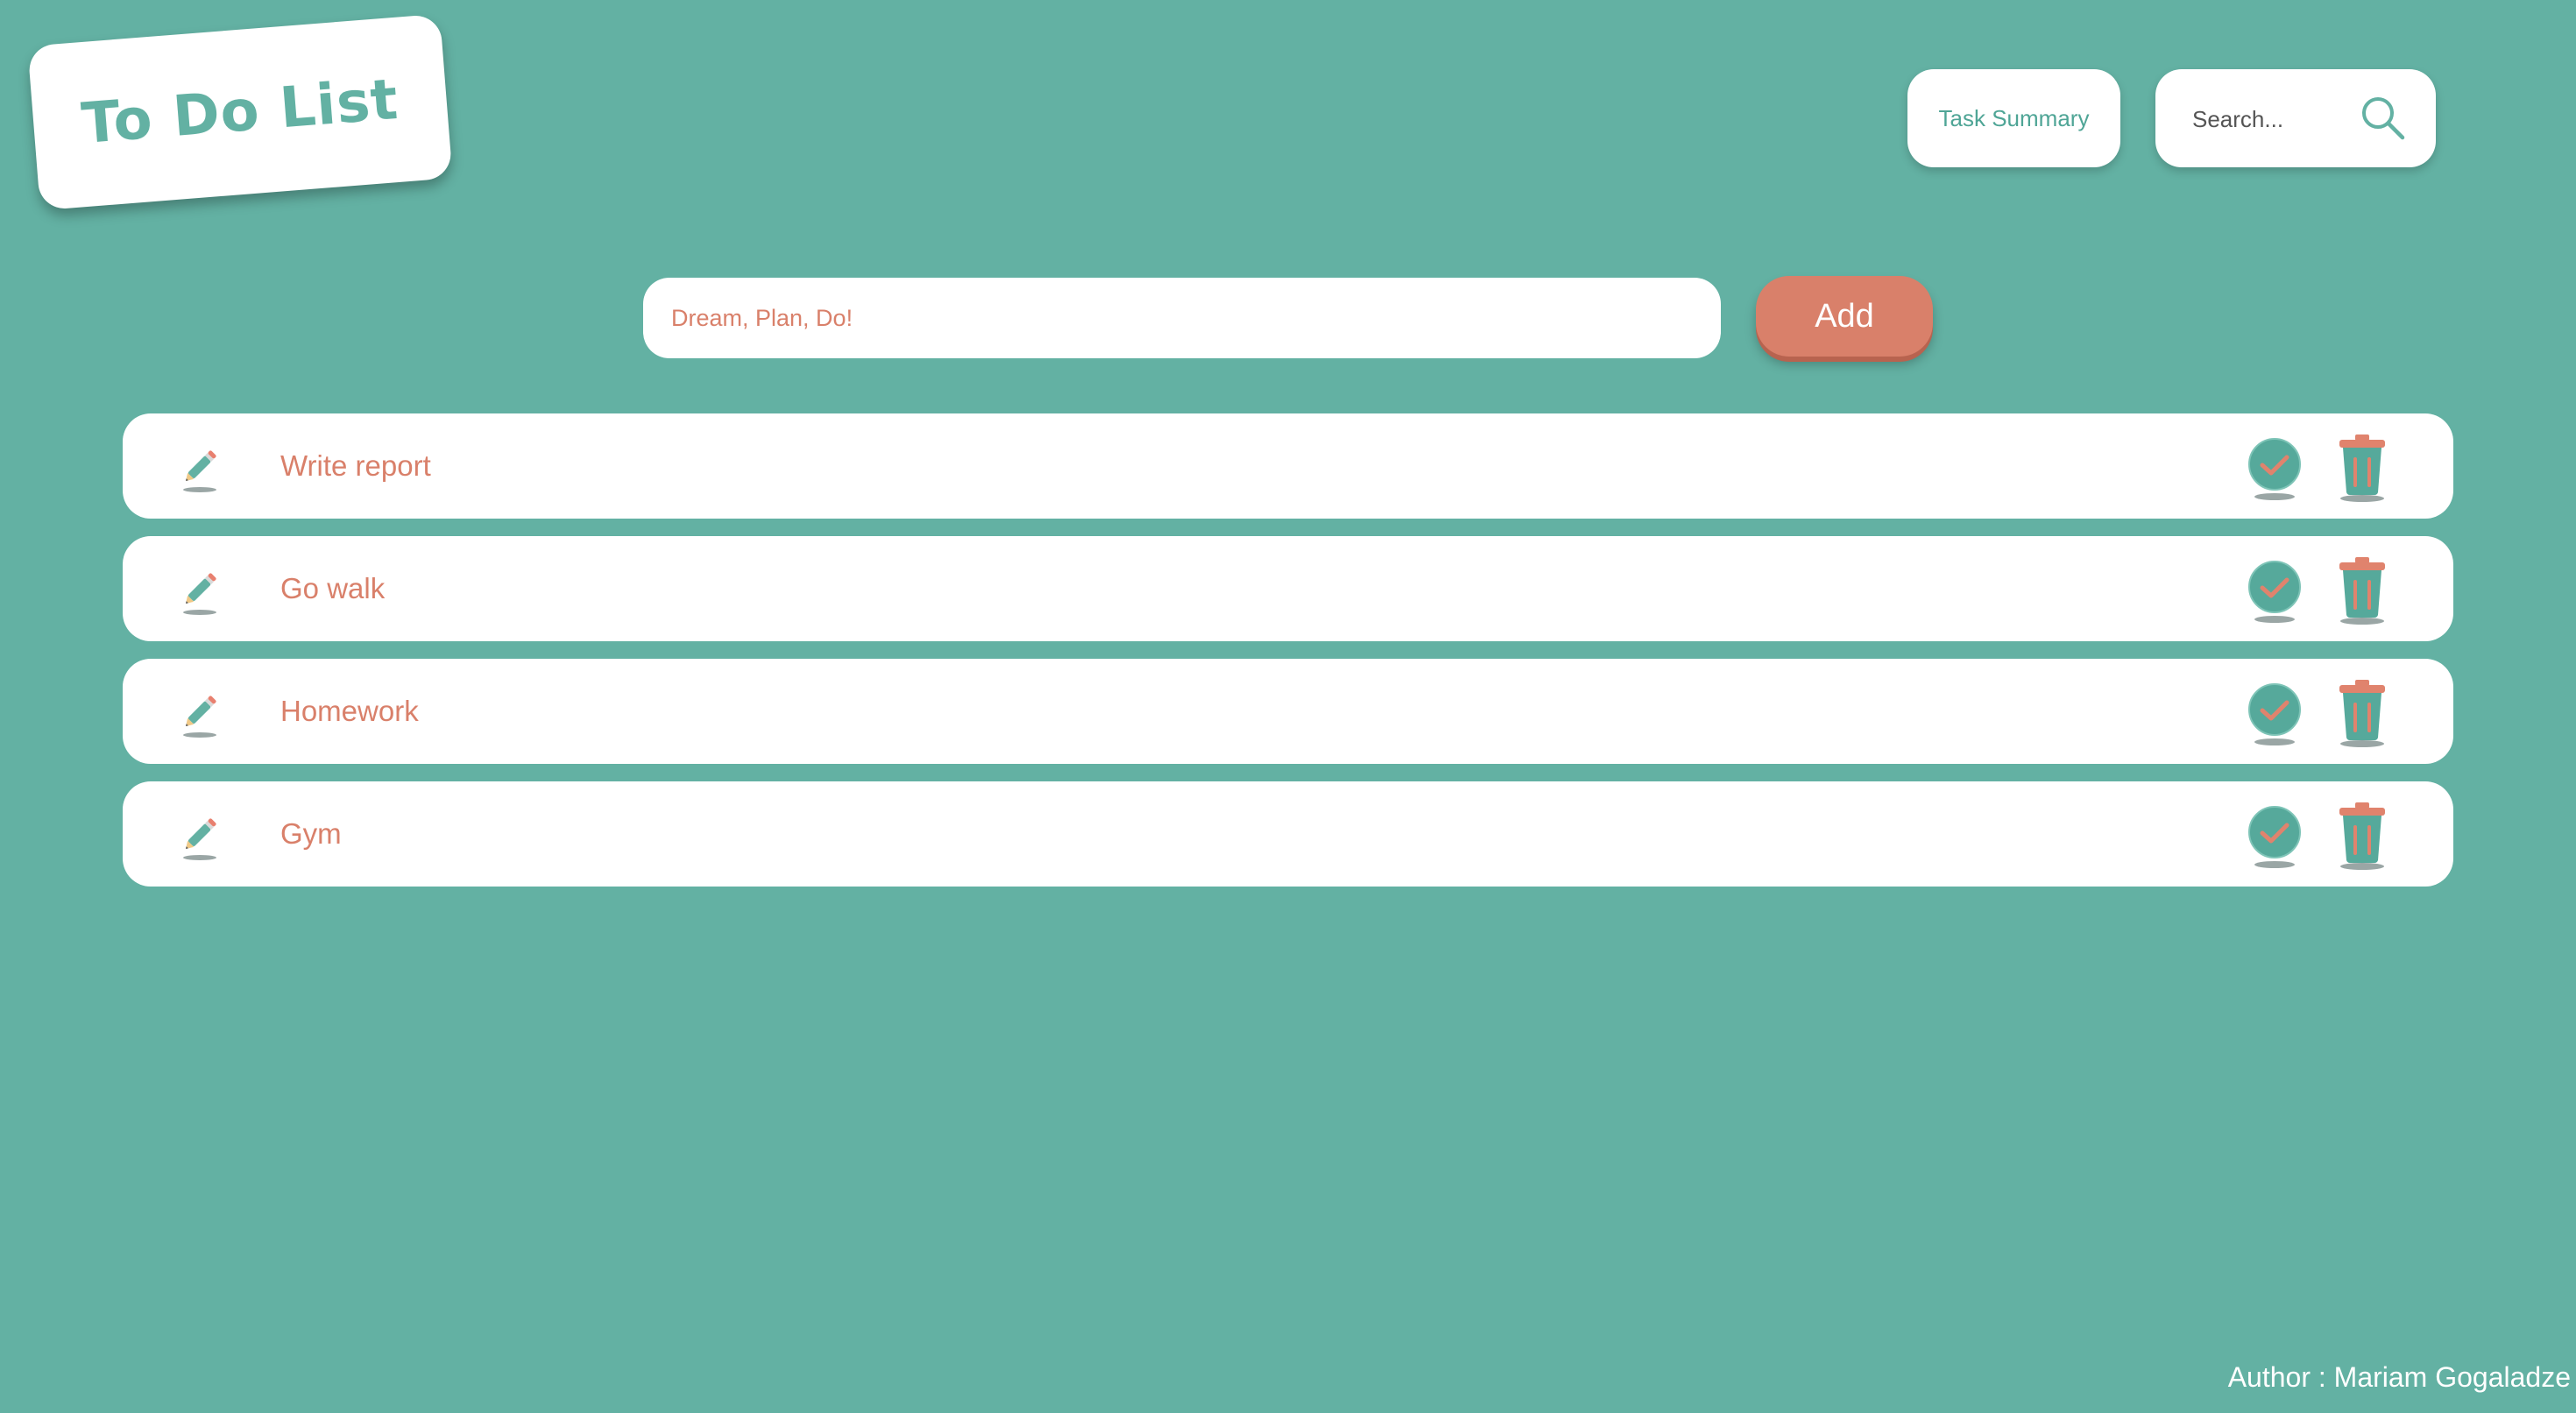 Image resolution: width=2576 pixels, height=1413 pixels. I want to click on author-credit: Author : Mariam Gogaladze, so click(2399, 1377).